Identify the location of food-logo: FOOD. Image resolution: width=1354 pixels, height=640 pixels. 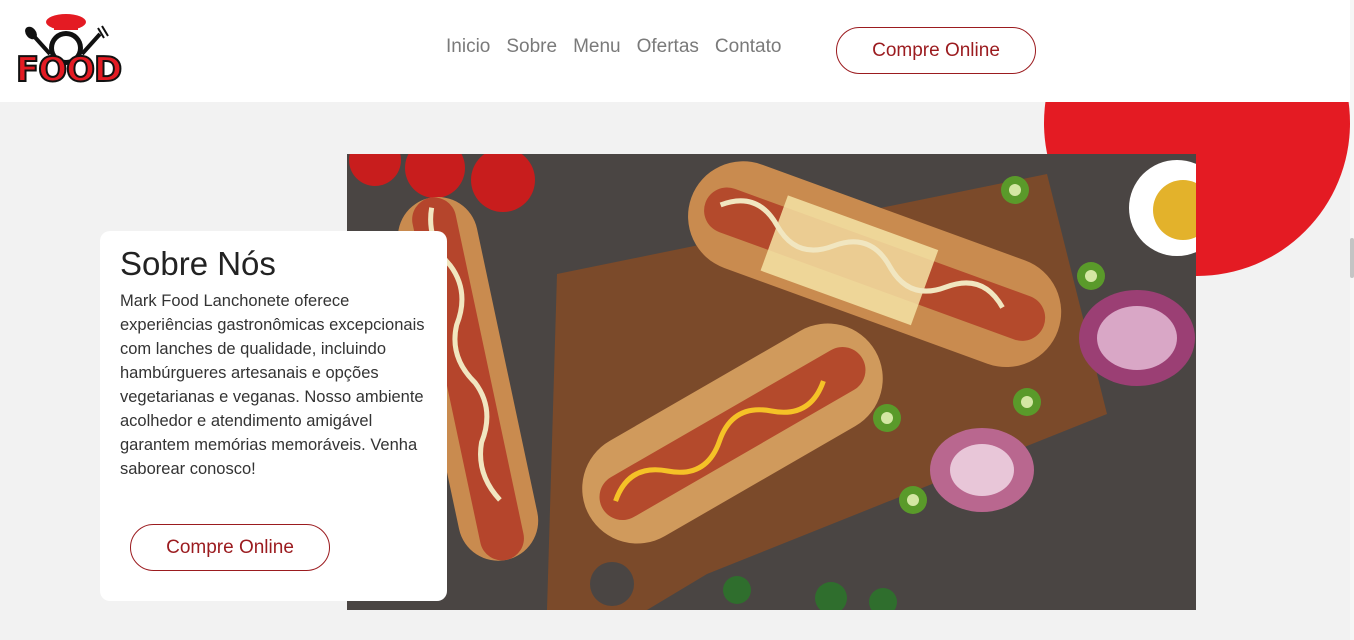
(70, 51).